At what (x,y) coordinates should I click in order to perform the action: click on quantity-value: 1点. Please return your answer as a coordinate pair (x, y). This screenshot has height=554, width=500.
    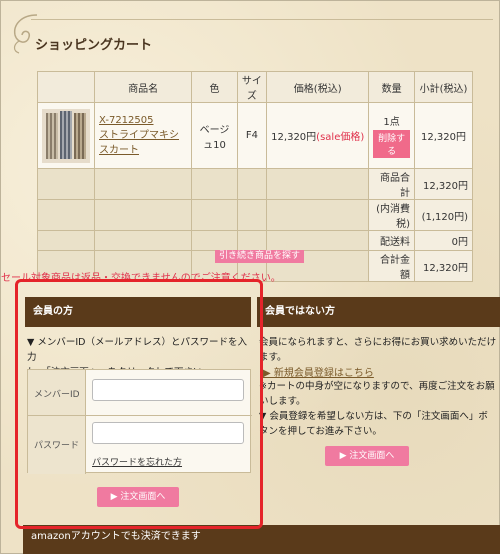
    Looking at the image, I should click on (391, 122).